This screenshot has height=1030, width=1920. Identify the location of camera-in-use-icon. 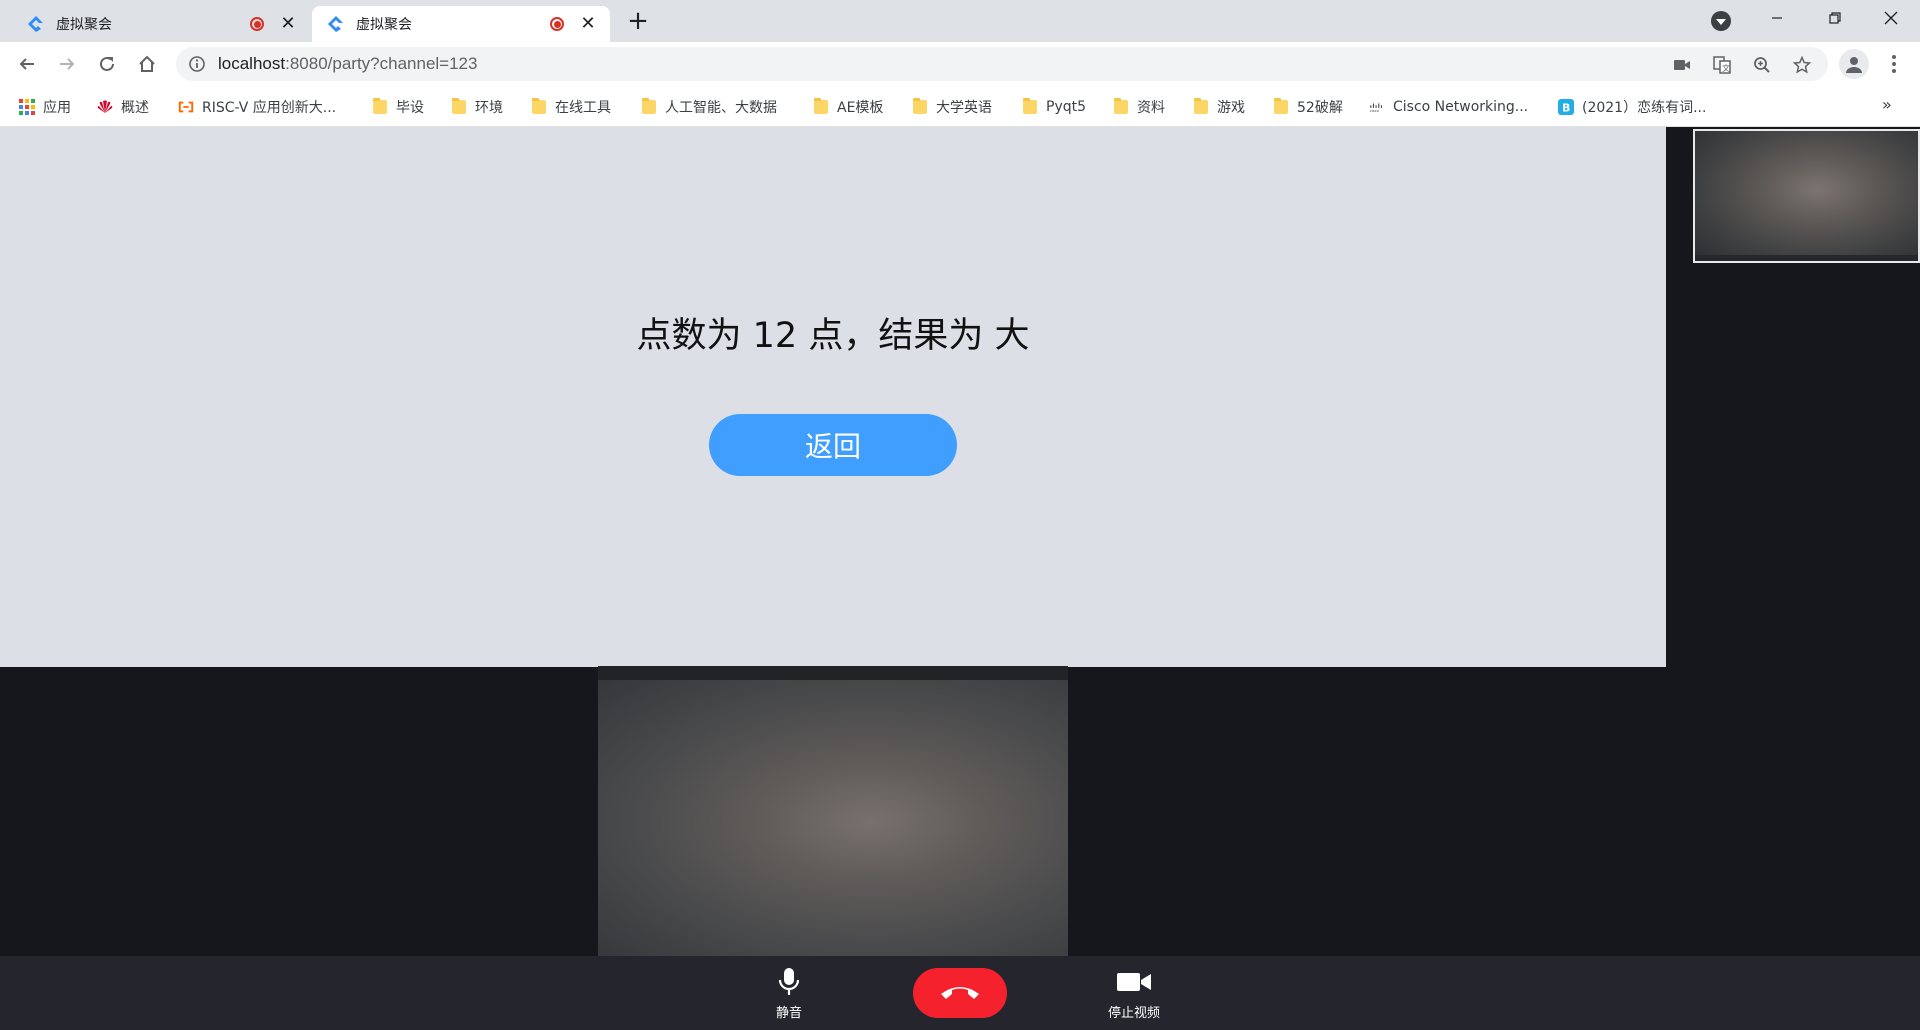
(1682, 65).